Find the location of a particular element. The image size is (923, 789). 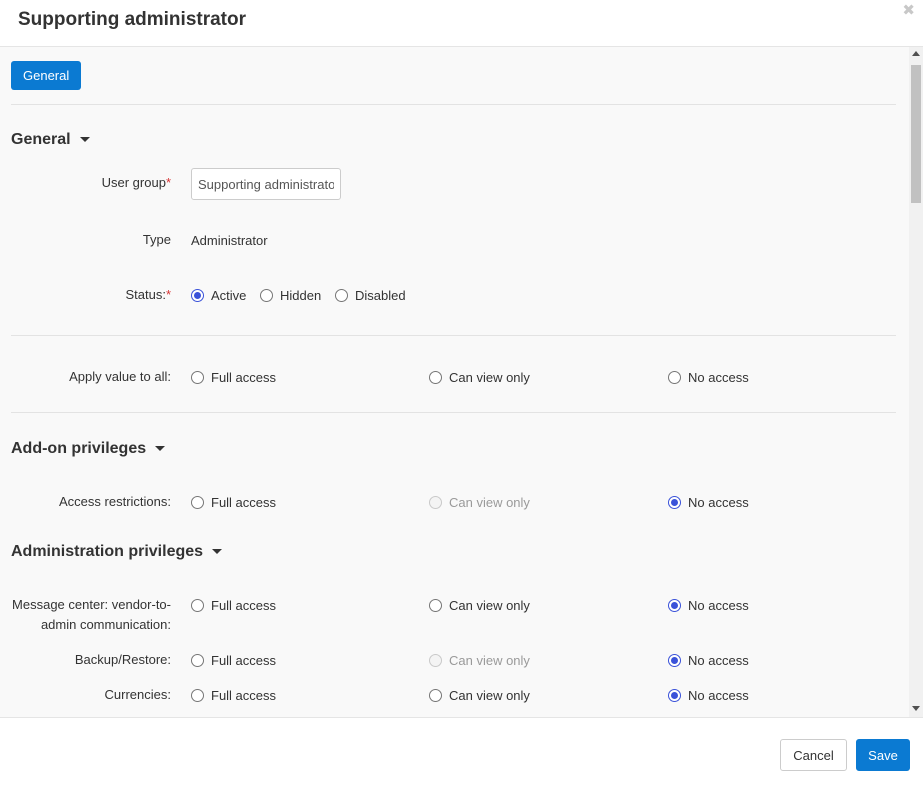

status-label: Status:* is located at coordinates (148, 294).